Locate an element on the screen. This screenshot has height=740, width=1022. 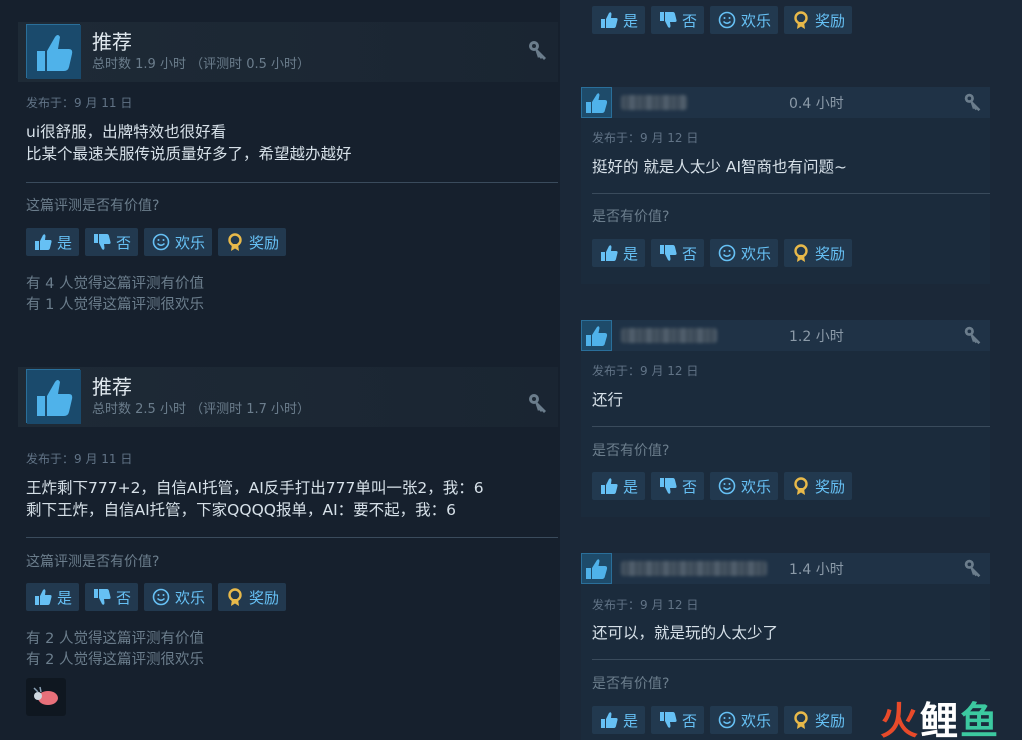
review-header: 0.4 小时 is located at coordinates (785, 102).